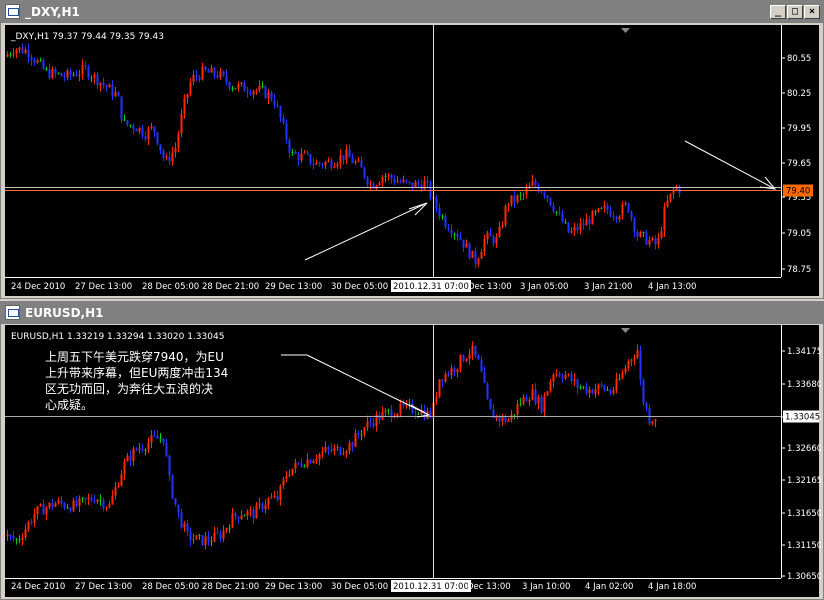  Describe the element at coordinates (799, 59) in the screenshot. I see `price-tick-label: 80.55` at that location.